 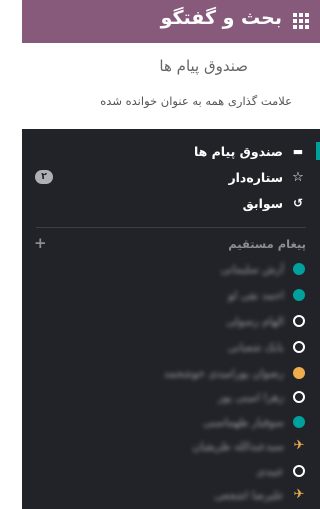 What do you see at coordinates (196, 101) in the screenshot?
I see `mark-all-read-button: علامت گذاری همه به عنوان خوانده شده` at bounding box center [196, 101].